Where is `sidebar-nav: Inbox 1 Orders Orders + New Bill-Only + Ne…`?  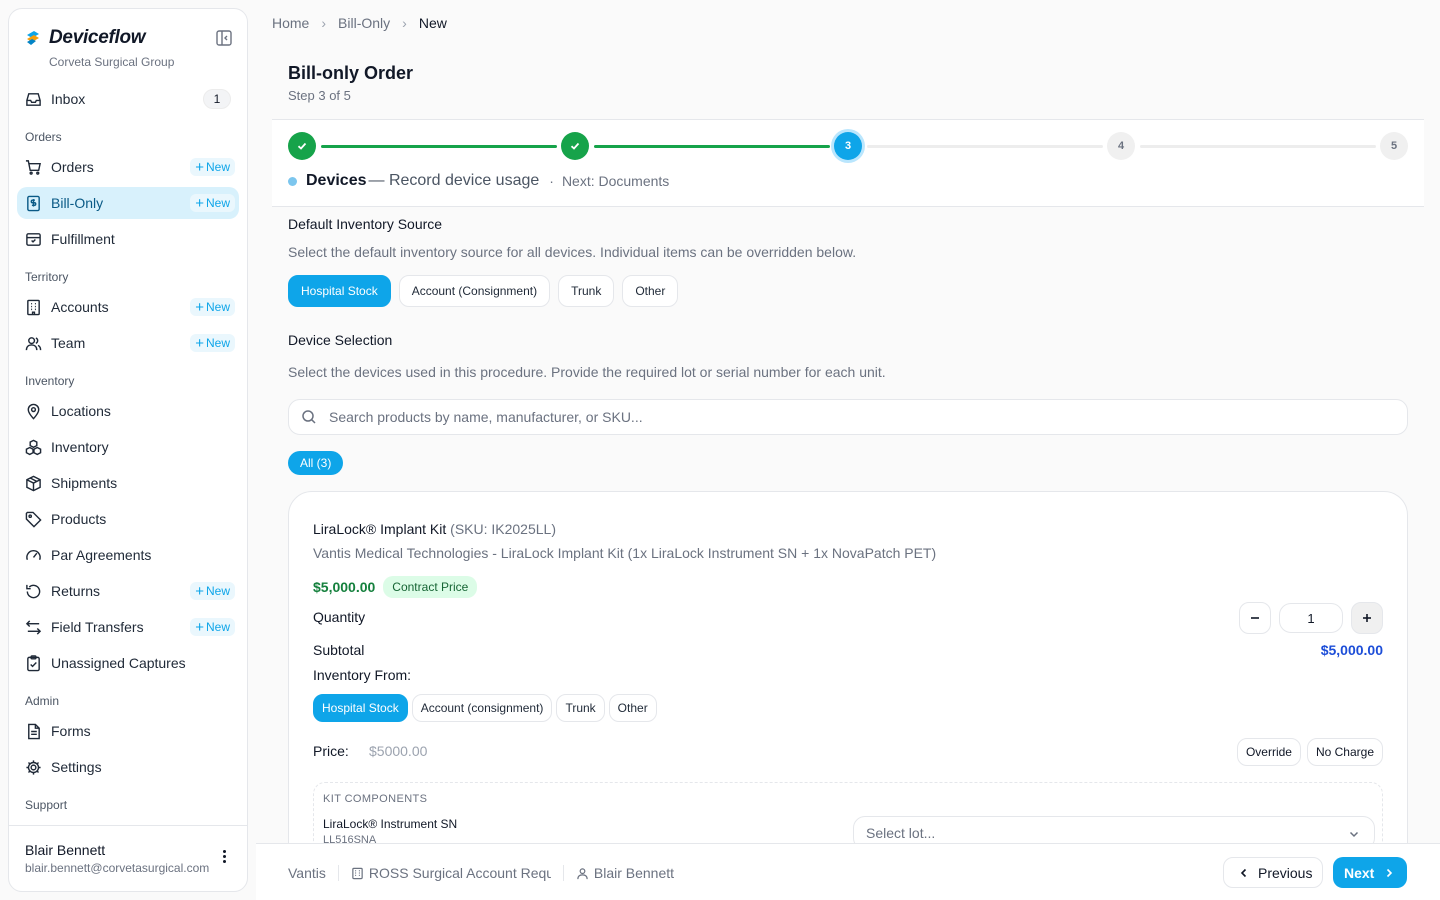 sidebar-nav: Inbox 1 Orders Orders + New Bill-Only + Ne… is located at coordinates (128, 451).